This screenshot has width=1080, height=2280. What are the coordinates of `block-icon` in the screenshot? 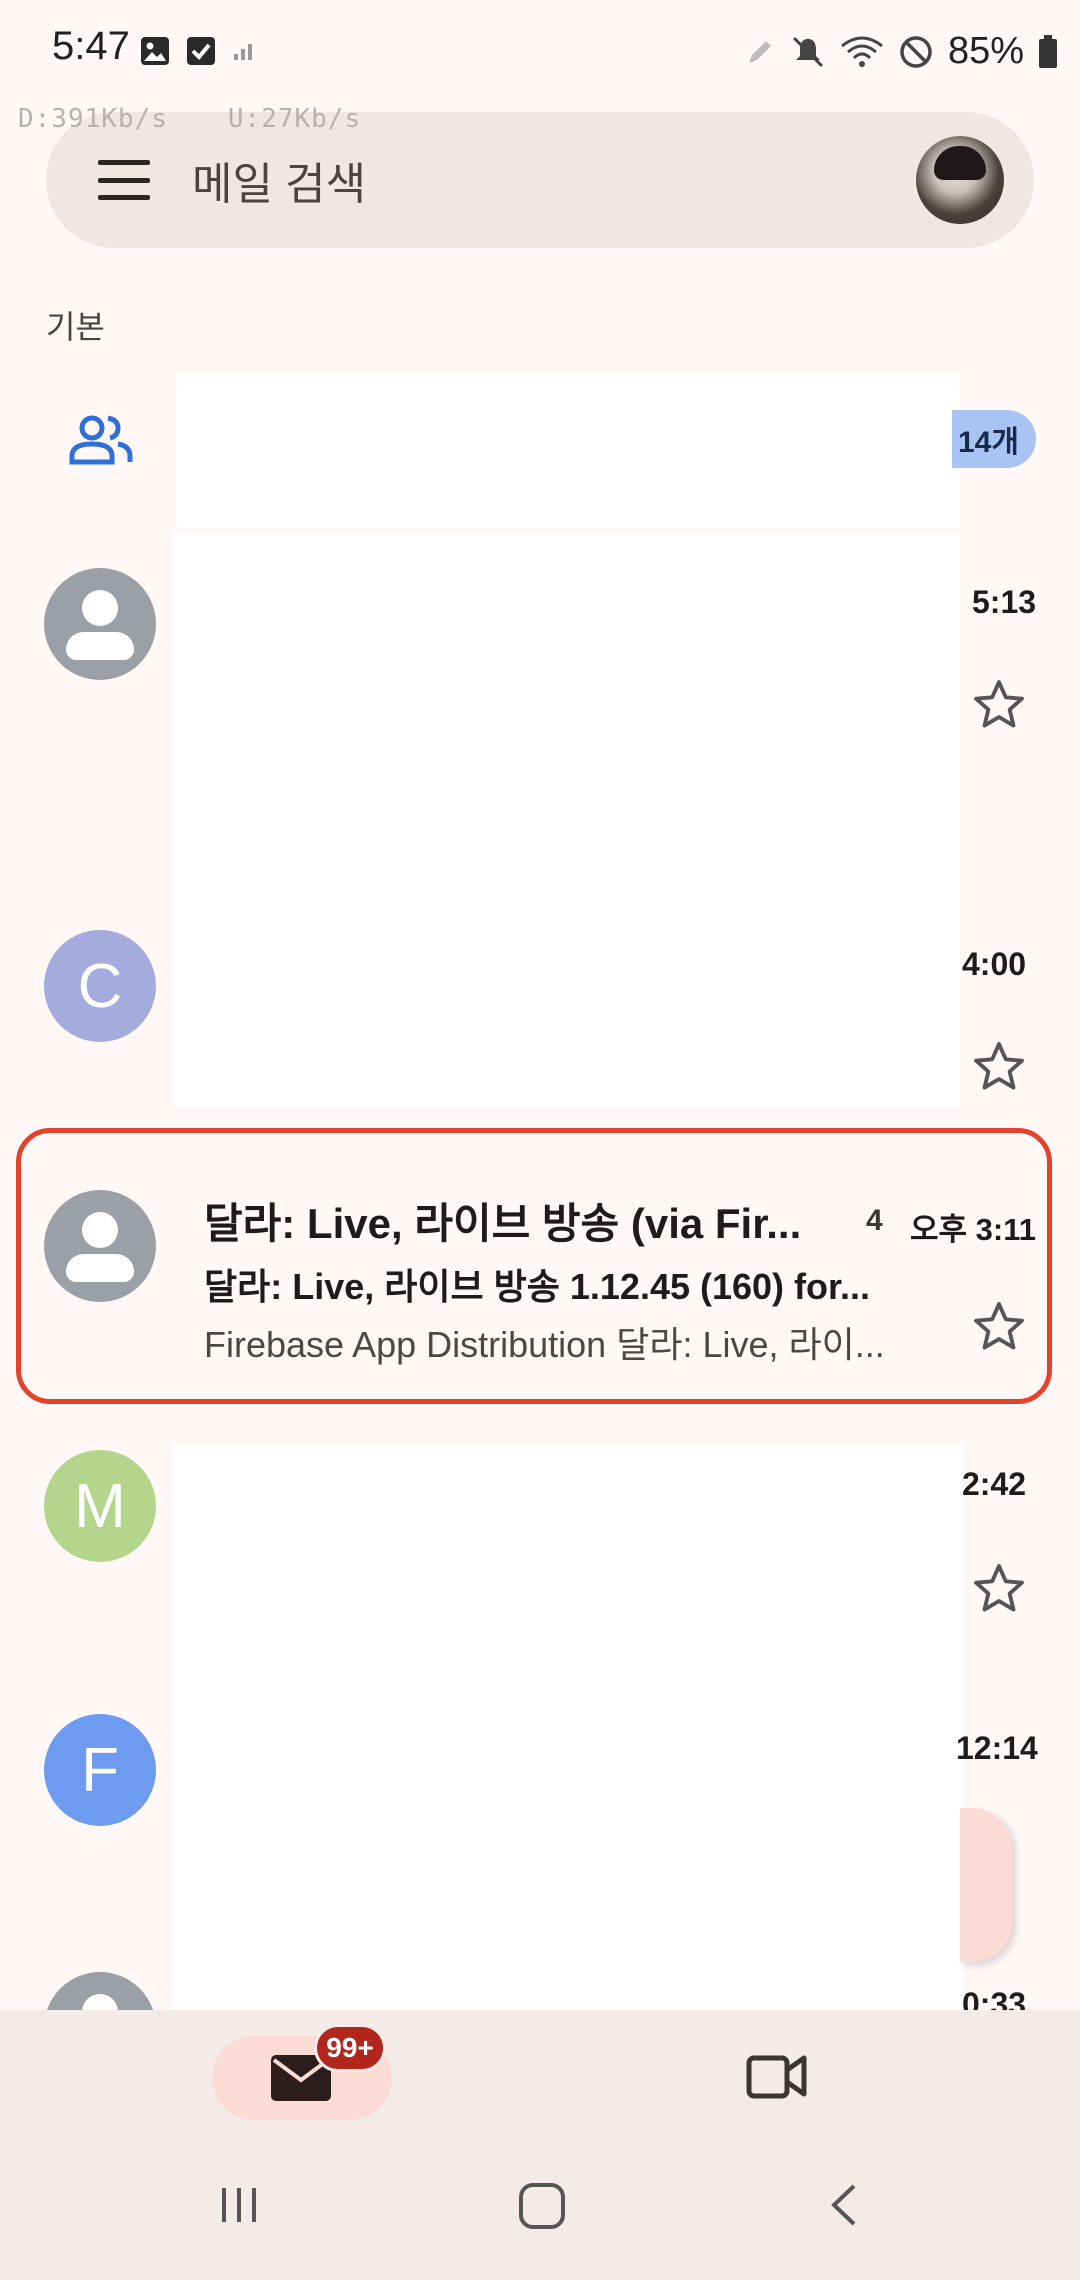 It's located at (916, 51).